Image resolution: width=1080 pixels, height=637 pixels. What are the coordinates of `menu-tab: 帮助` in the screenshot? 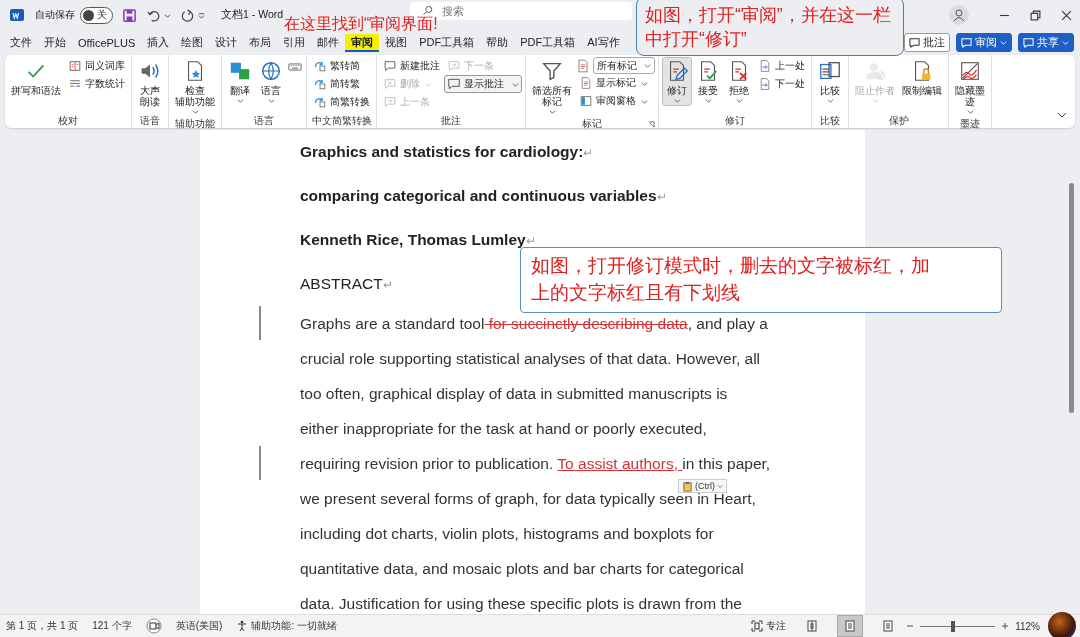 It's located at (497, 42).